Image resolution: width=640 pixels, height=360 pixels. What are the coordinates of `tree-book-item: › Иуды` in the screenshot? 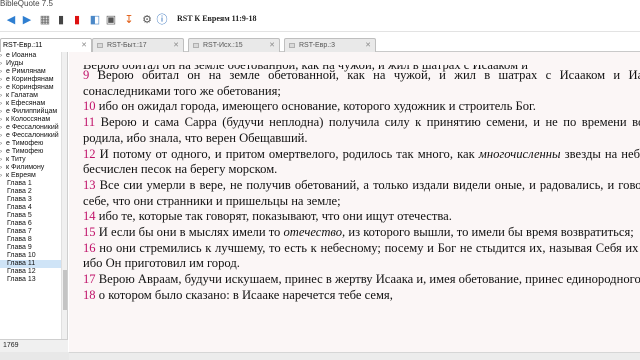 It's located at (33, 64).